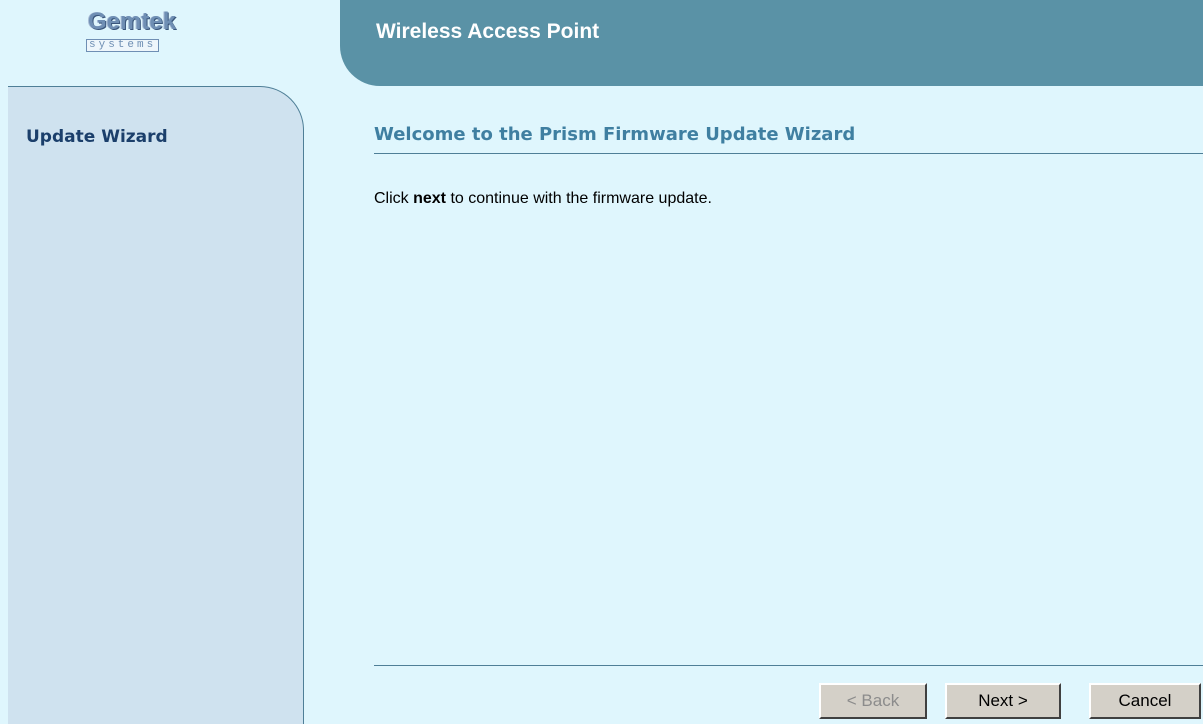 The image size is (1203, 724). Describe the element at coordinates (132, 21) in the screenshot. I see `logo-brand: Gemtek` at that location.